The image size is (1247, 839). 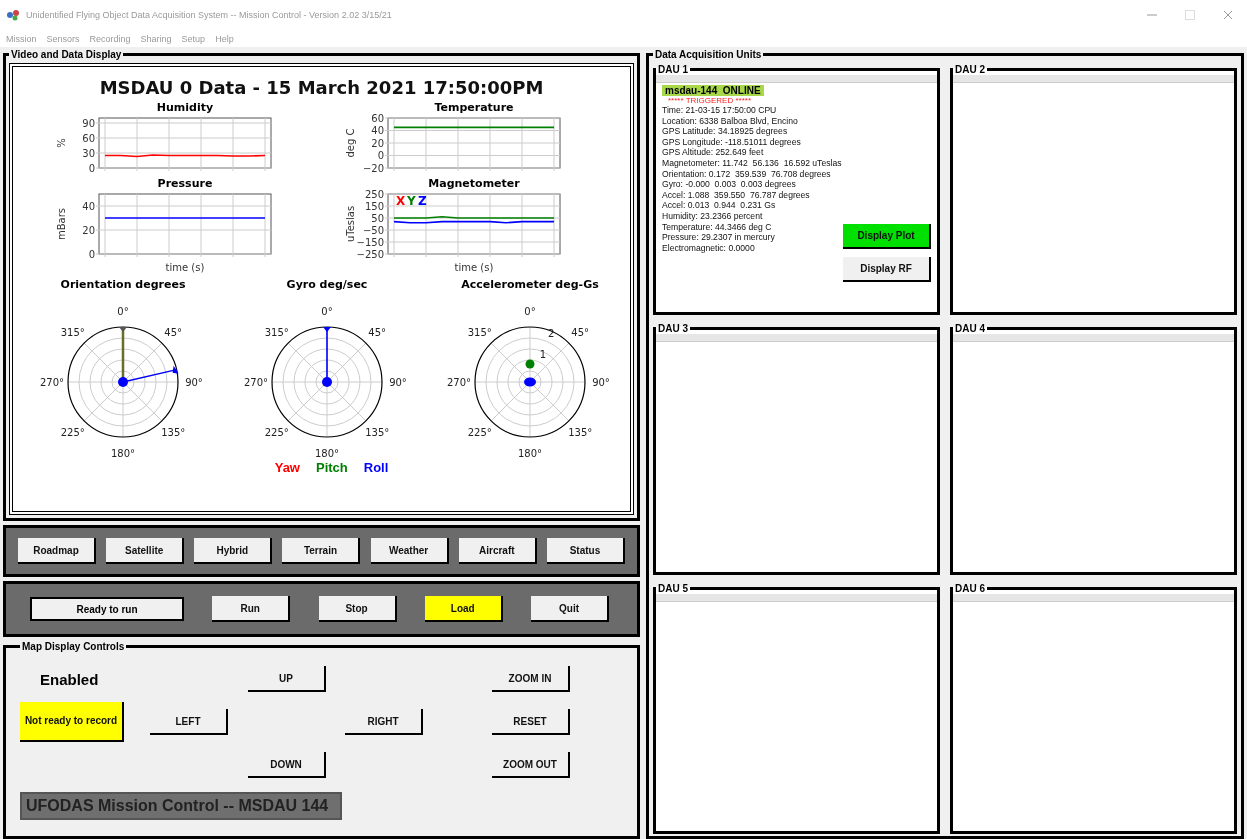 What do you see at coordinates (321, 551) in the screenshot?
I see `map-type-button: Terrain` at bounding box center [321, 551].